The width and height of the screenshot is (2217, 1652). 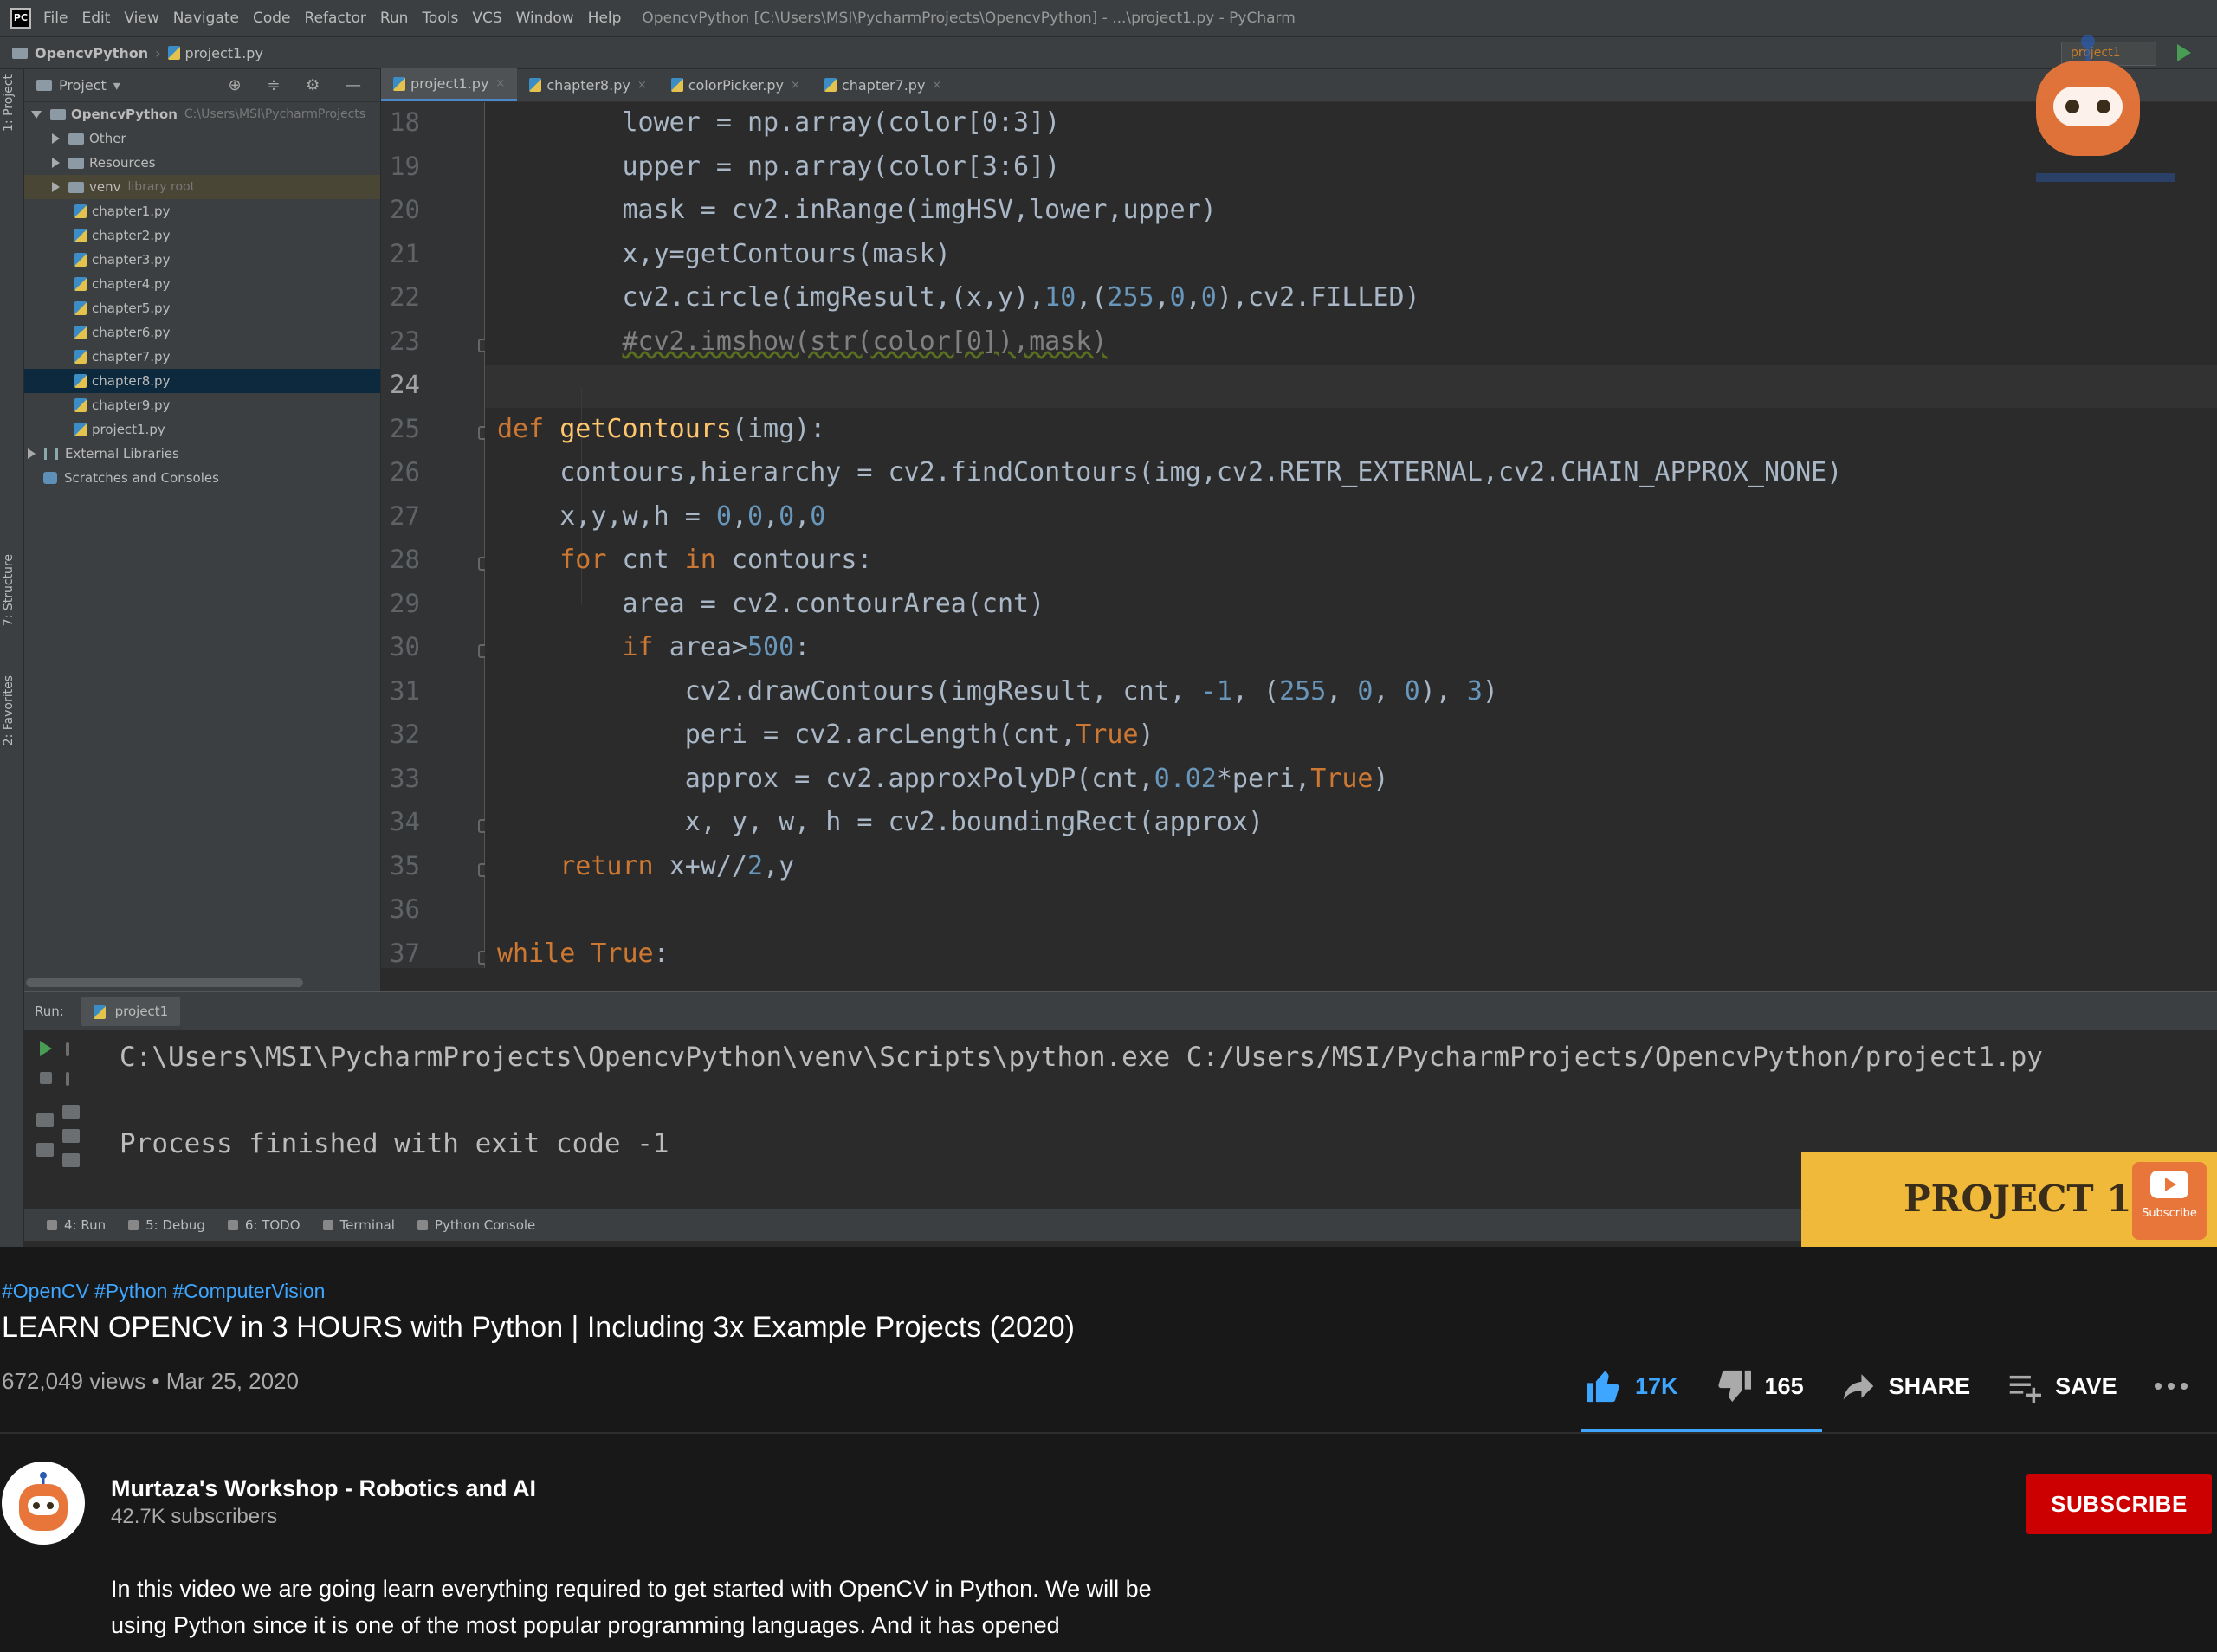 I want to click on code-line: x, y, w, h = cv2.boundingRect(approx), so click(x=880, y=822).